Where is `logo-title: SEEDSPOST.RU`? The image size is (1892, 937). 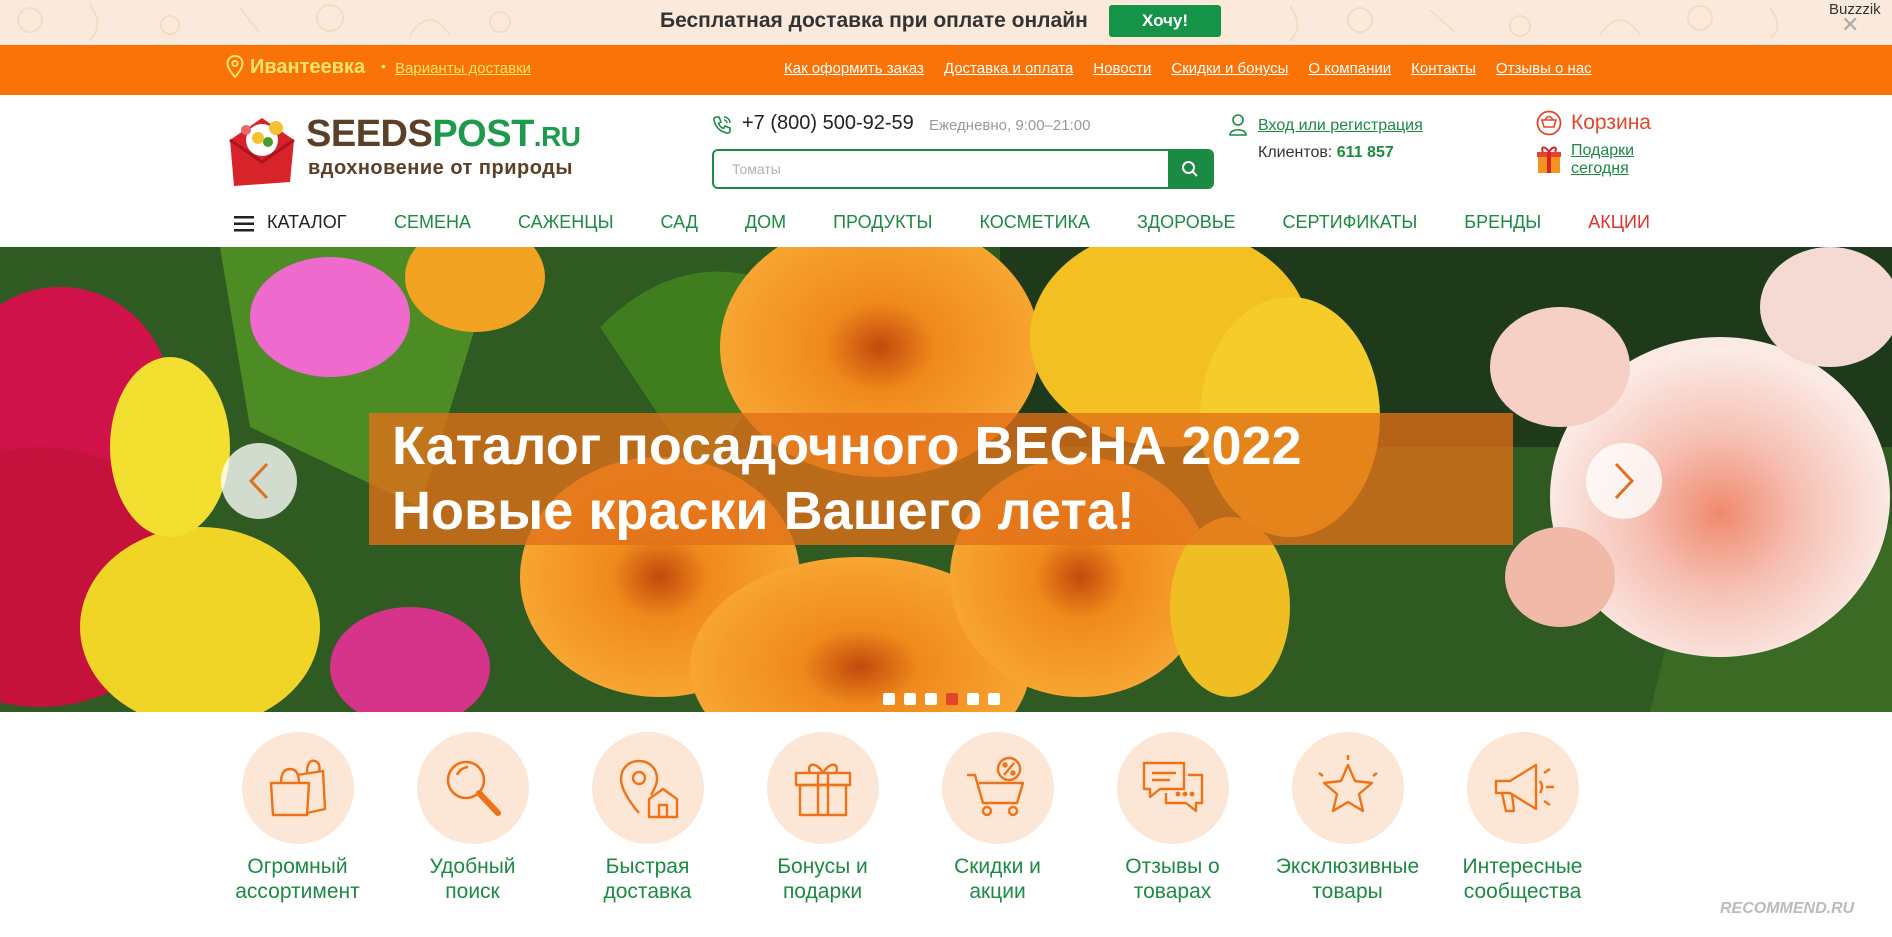
logo-title: SEEDSPOST.RU is located at coordinates (443, 134).